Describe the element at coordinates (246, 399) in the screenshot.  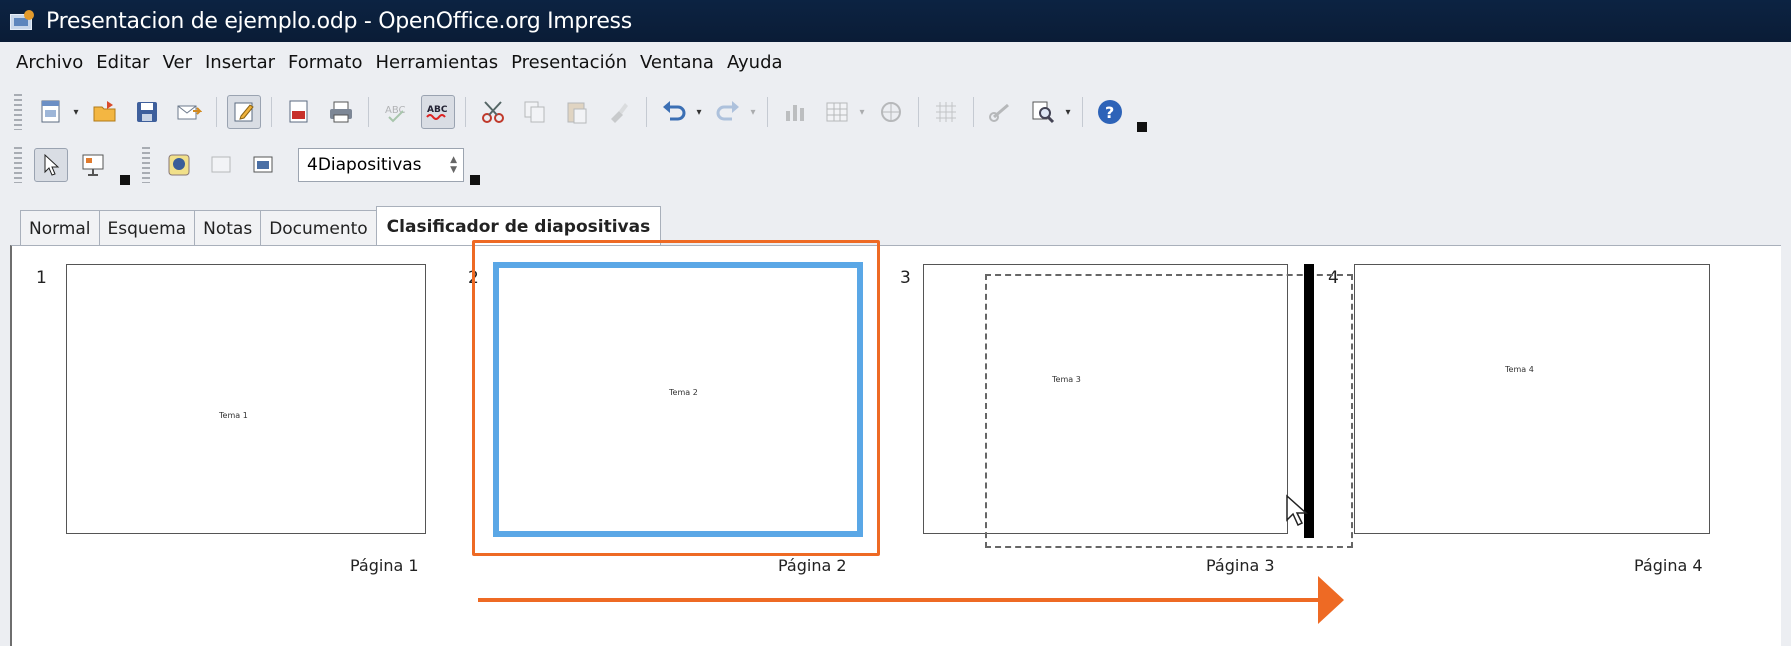
I see `slide-thumbnail-1: Tema 1` at that location.